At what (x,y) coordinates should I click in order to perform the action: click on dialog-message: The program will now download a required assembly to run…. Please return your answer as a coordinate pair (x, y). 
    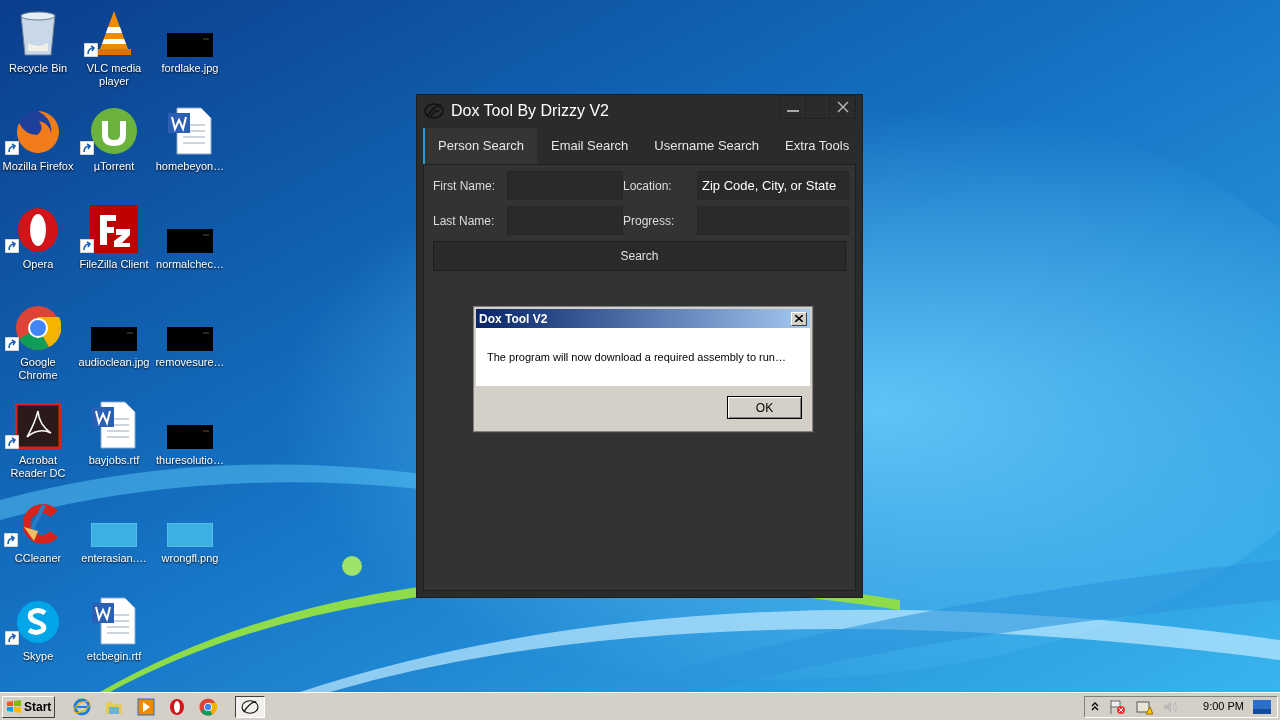
    Looking at the image, I should click on (636, 357).